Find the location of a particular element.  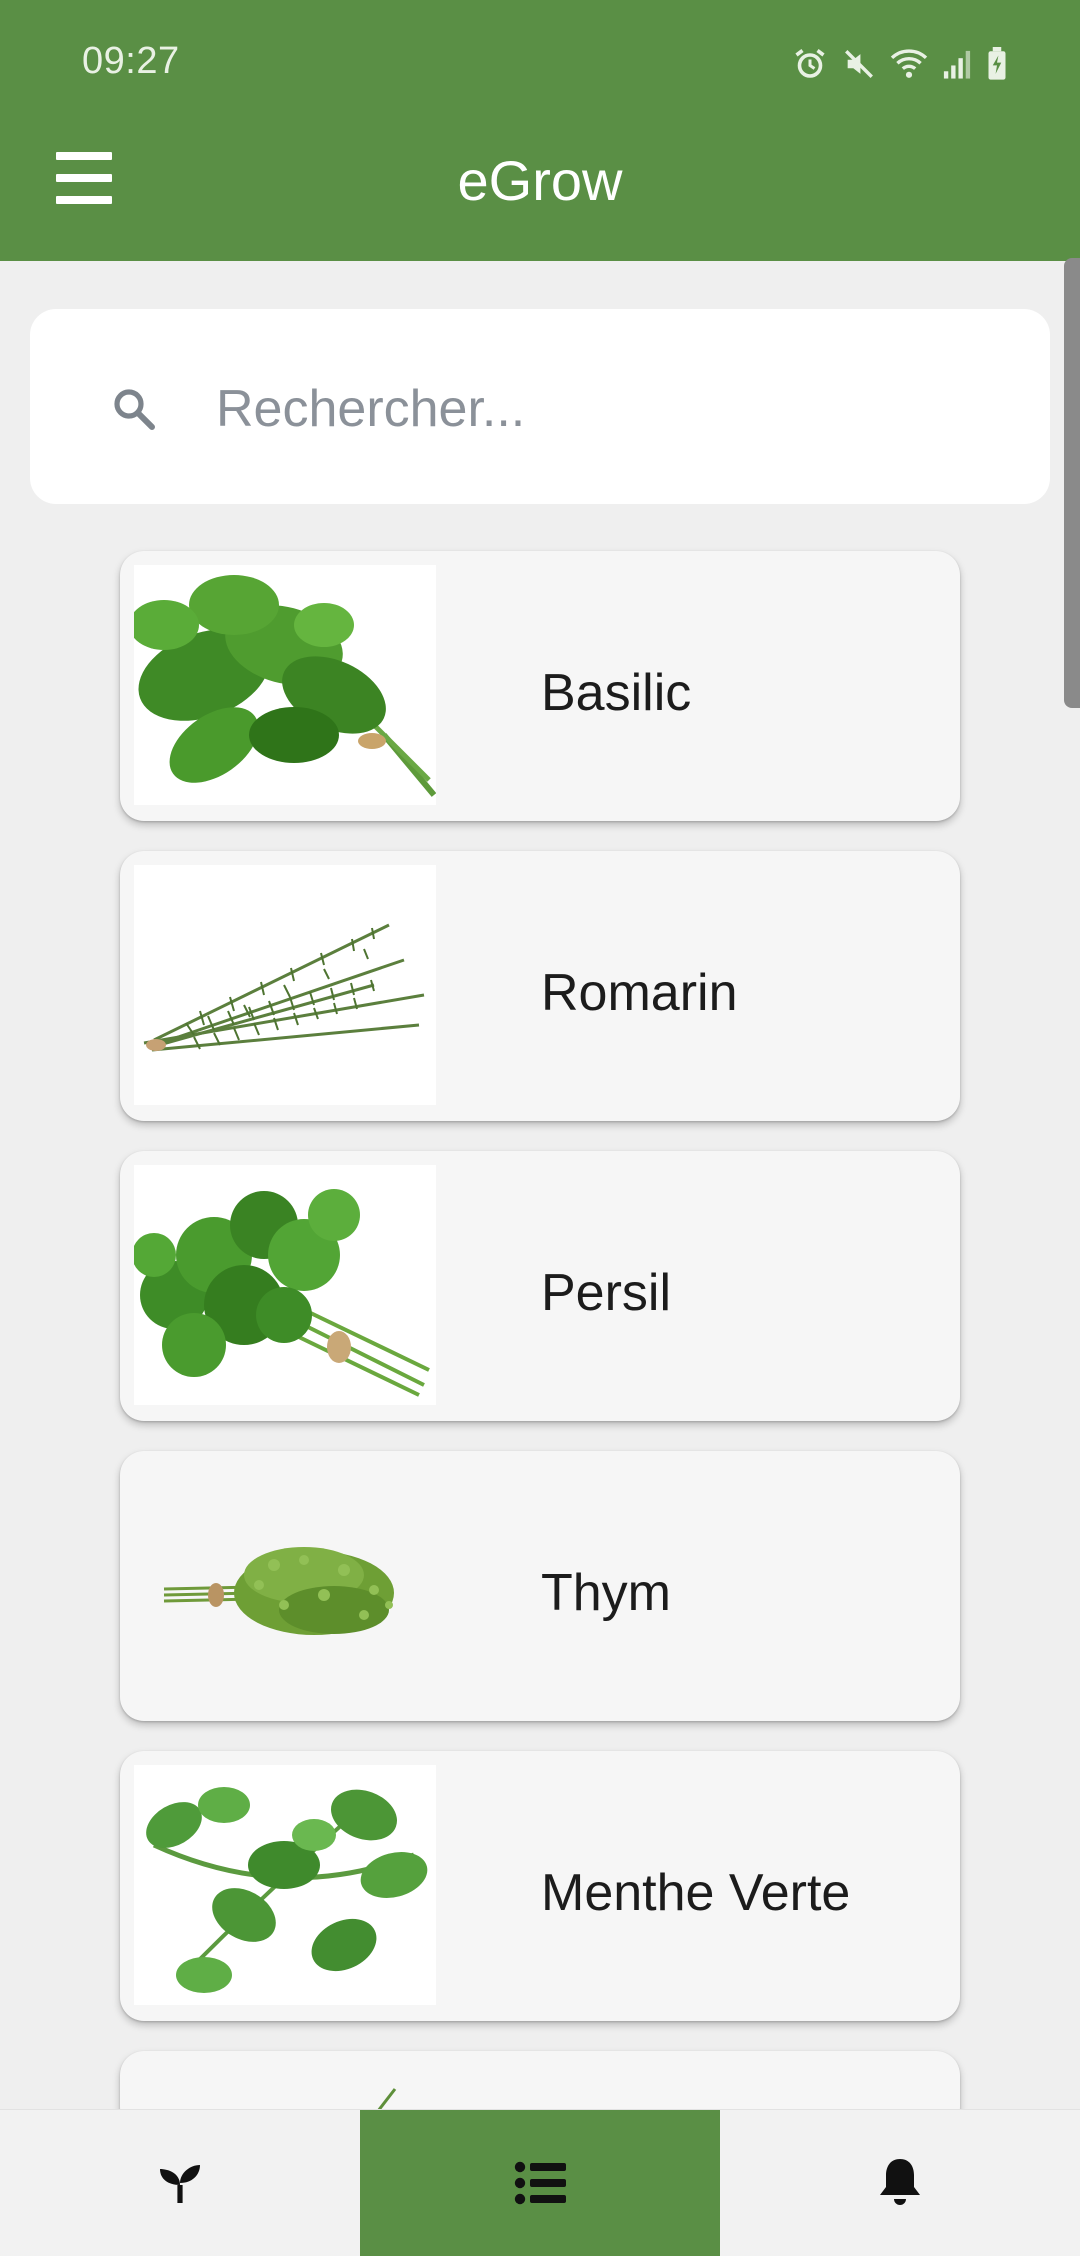

rosemary-image is located at coordinates (285, 985).